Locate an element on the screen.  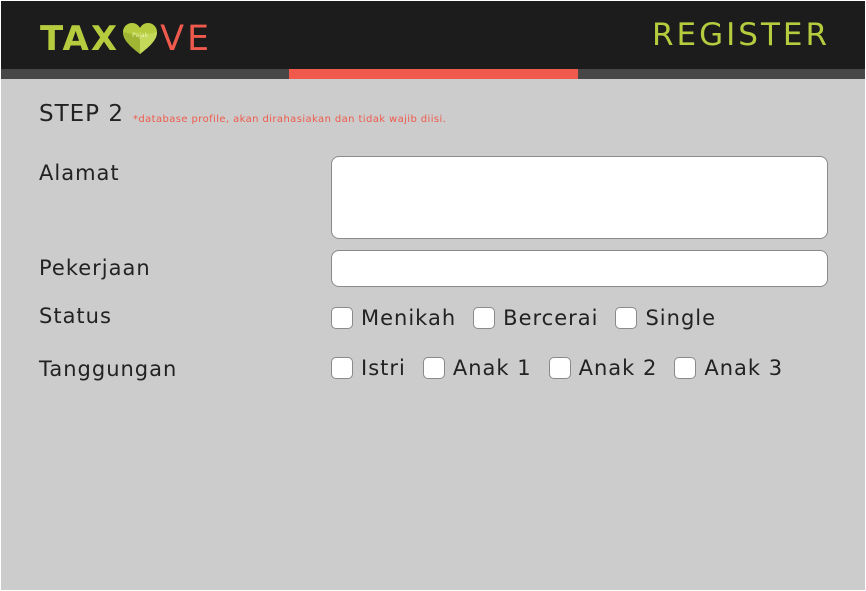
step-title: STEP 2 is located at coordinates (81, 114).